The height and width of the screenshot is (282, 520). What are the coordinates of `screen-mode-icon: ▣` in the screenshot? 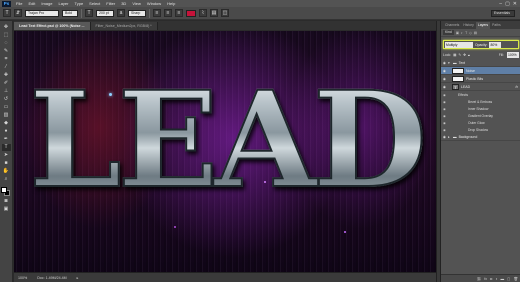 It's located at (6, 209).